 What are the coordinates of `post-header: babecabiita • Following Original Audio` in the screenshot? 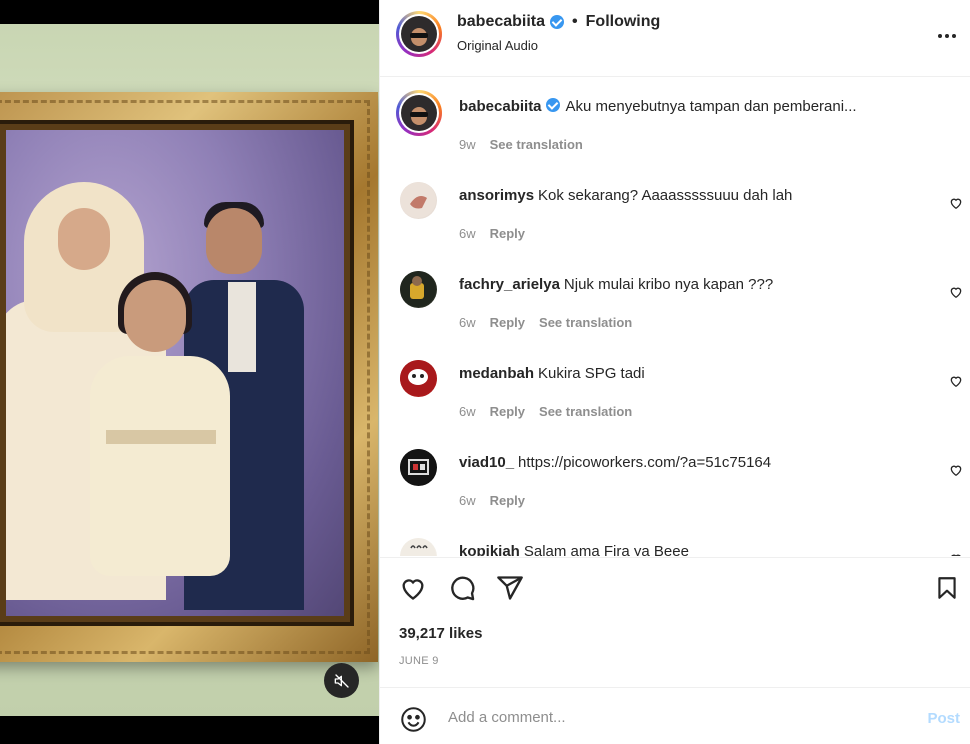 It's located at (675, 38).